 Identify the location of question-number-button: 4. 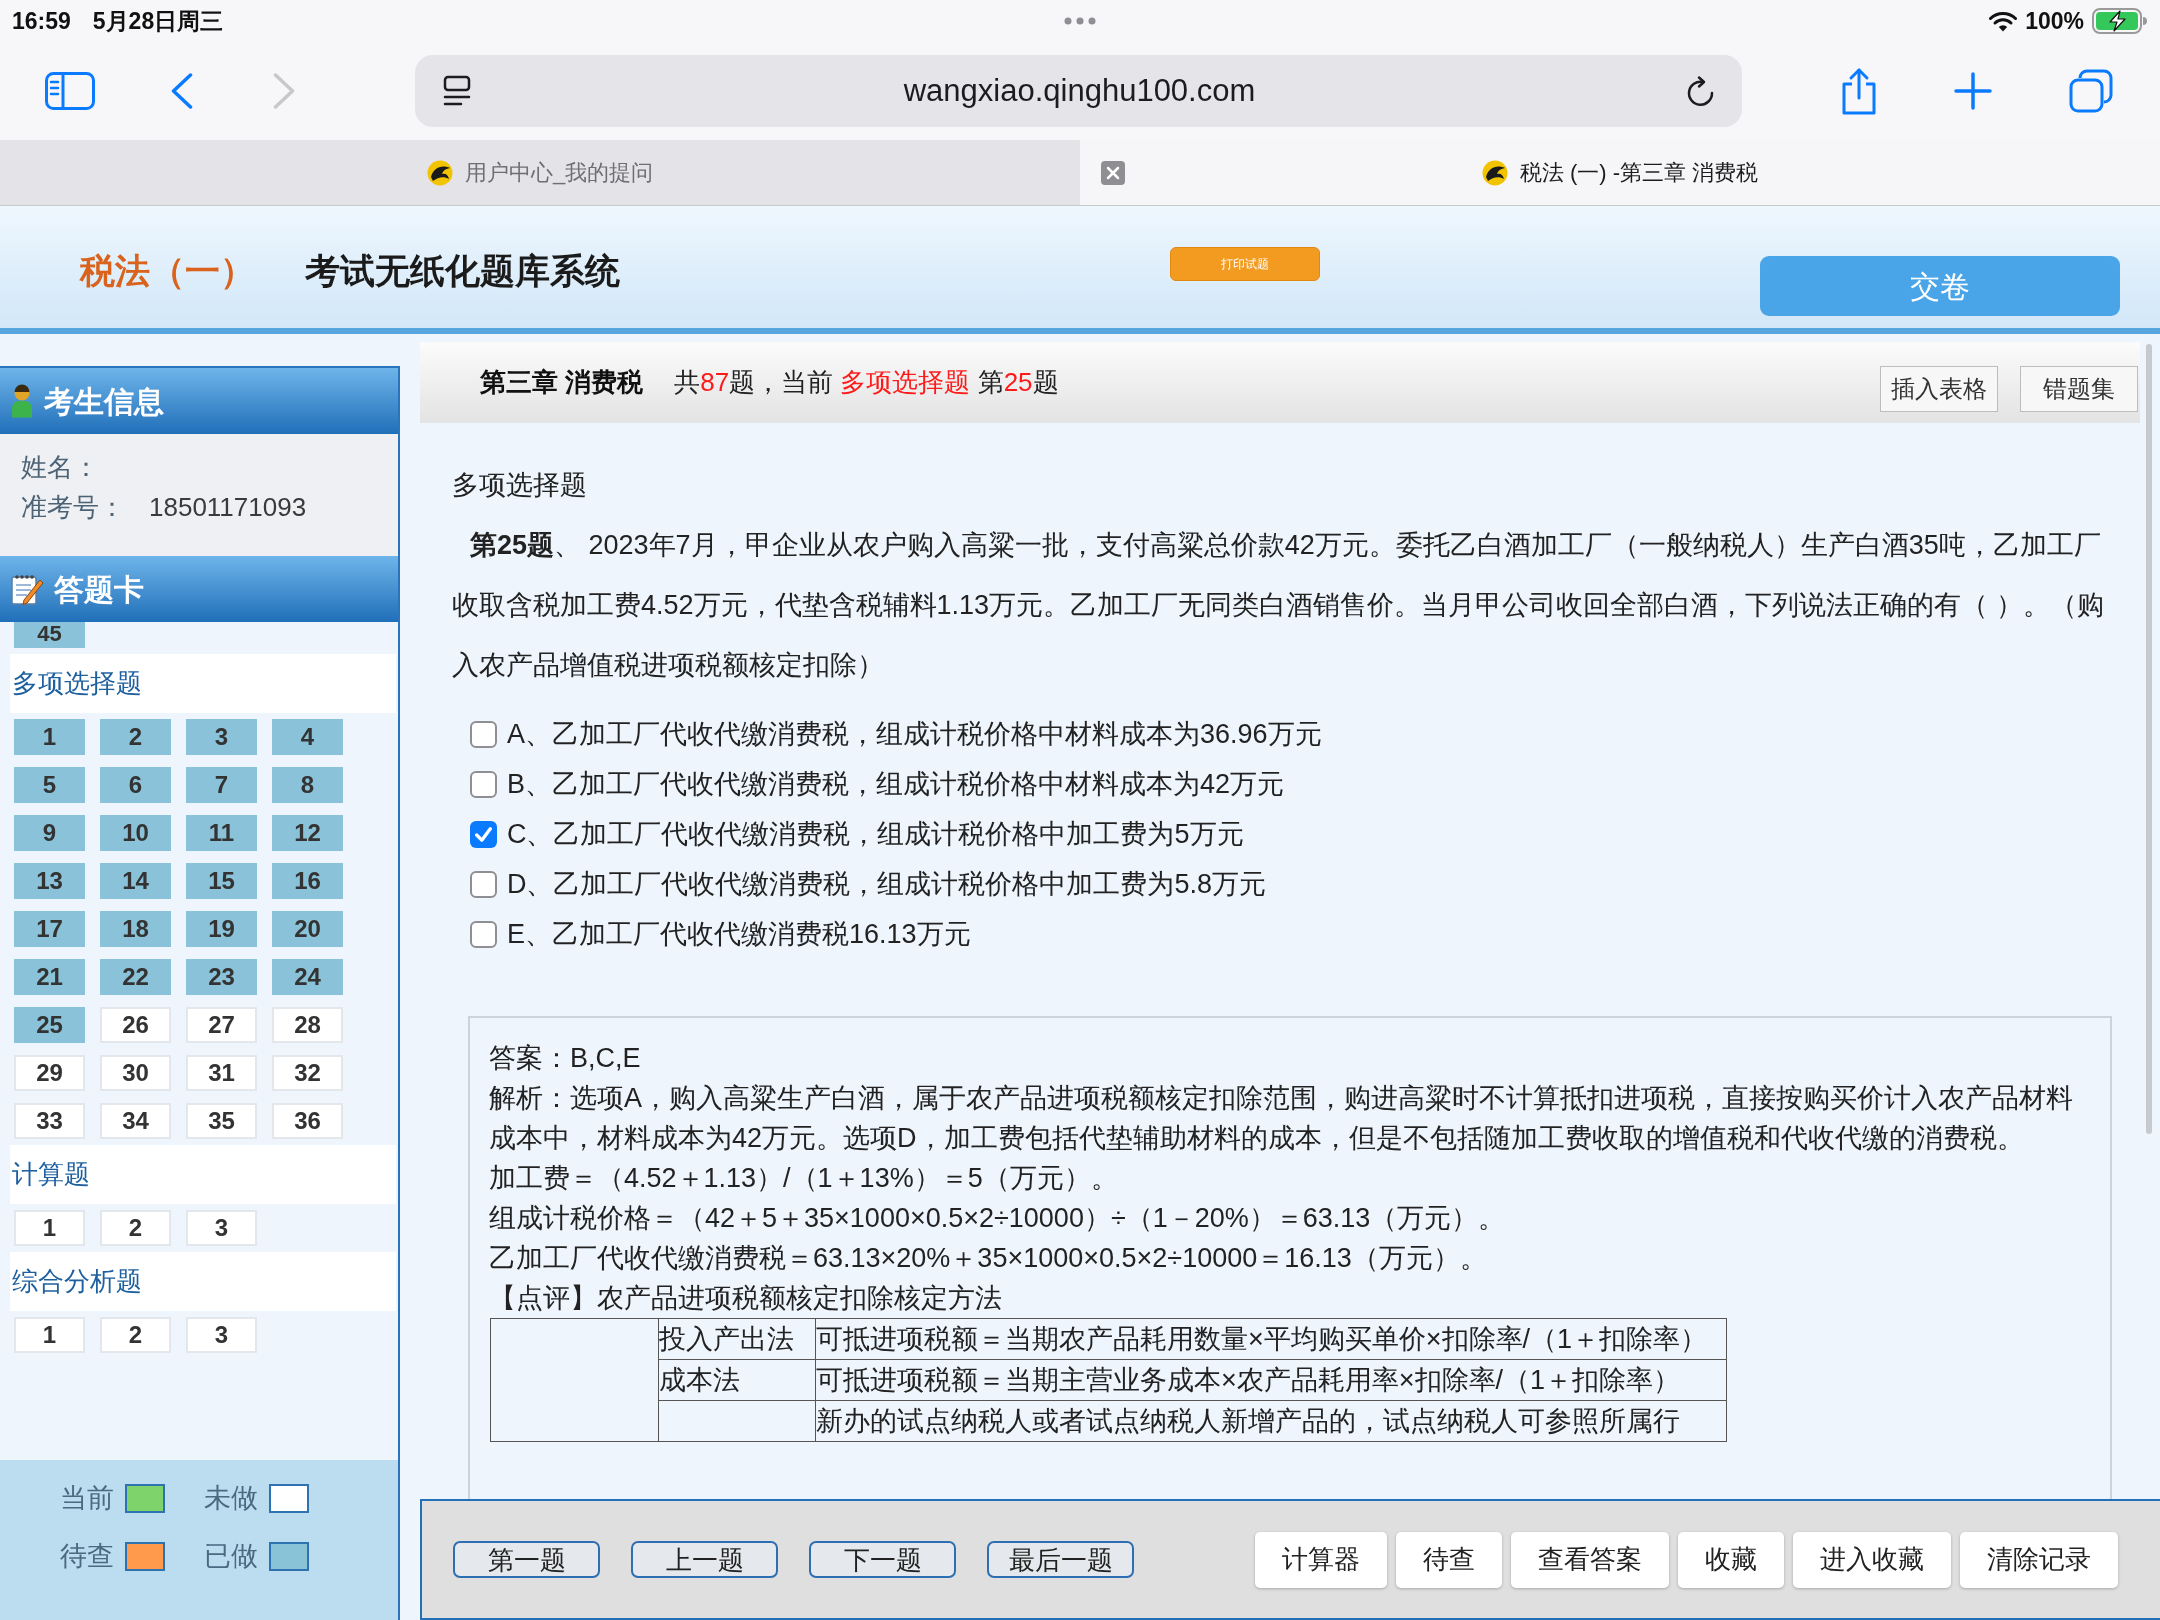
(307, 737).